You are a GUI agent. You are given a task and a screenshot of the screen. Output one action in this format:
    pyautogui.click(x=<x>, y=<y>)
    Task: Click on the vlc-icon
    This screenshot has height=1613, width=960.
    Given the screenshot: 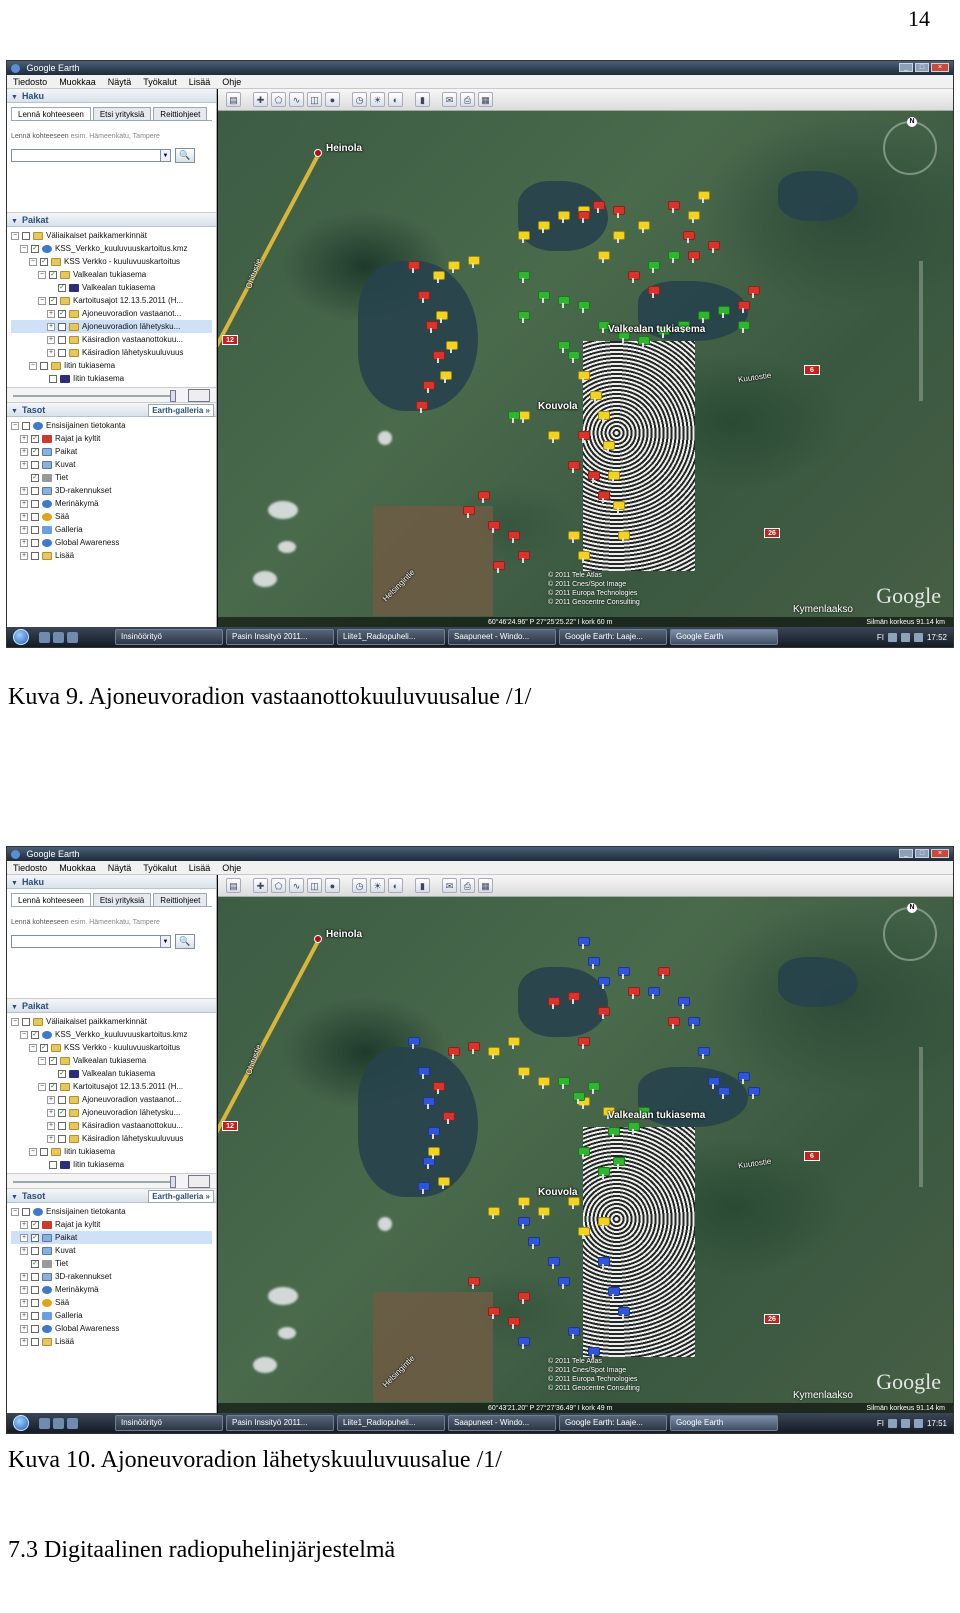 What is the action you would take?
    pyautogui.click(x=72, y=1423)
    